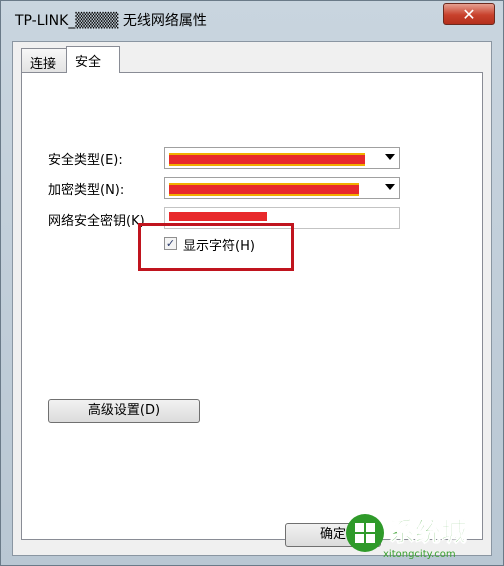  What do you see at coordinates (85, 160) in the screenshot?
I see `security-type-label: 安全类型(E):` at bounding box center [85, 160].